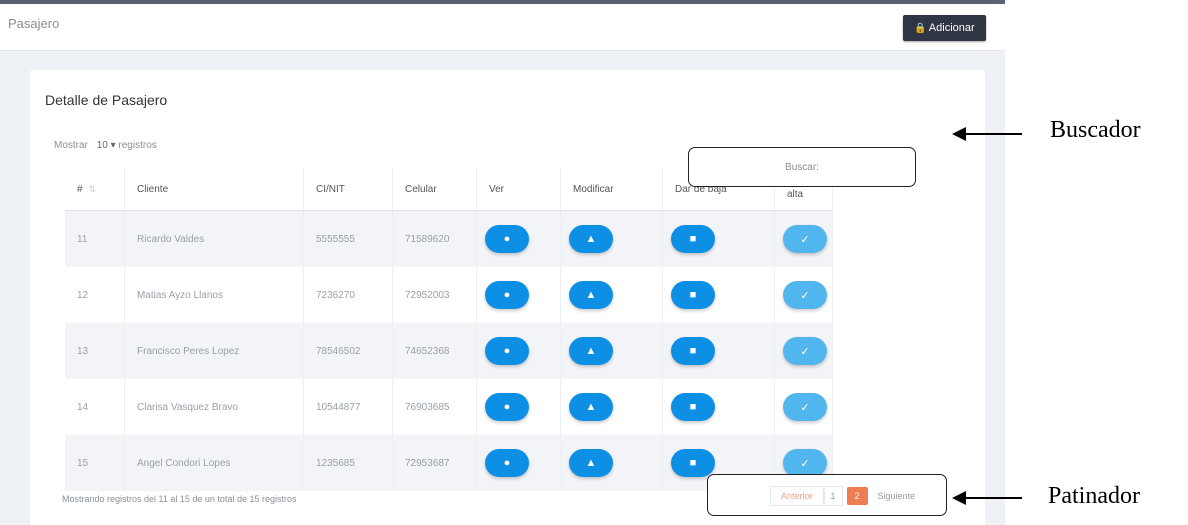 The width and height of the screenshot is (1188, 525). I want to click on add-button-label: Adicionar, so click(951, 28).